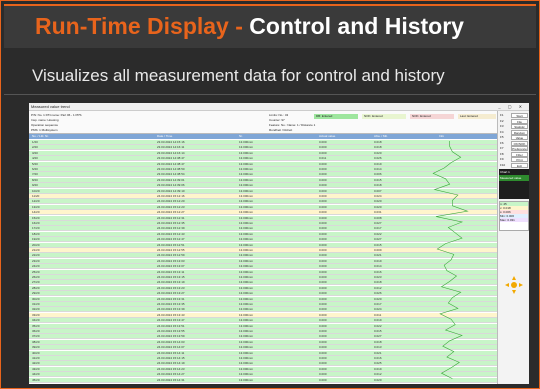 This screenshot has width=540, height=389. What do you see at coordinates (56, 115) in the screenshot?
I see `header-line-1: P/N: No. 1 P/N name: Part 06 - 1 PPS` at bounding box center [56, 115].